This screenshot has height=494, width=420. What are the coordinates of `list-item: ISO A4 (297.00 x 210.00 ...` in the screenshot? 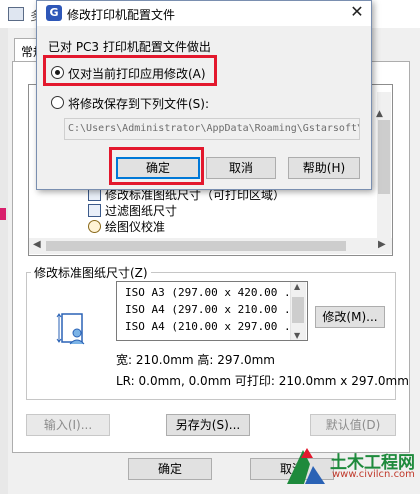 It's located at (214, 310).